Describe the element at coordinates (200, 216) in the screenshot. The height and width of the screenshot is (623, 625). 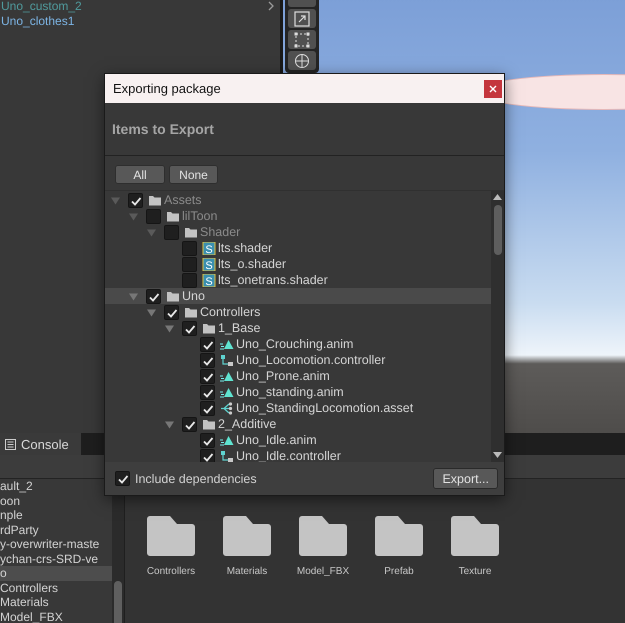
I see `tree-item-label: lilToon` at that location.